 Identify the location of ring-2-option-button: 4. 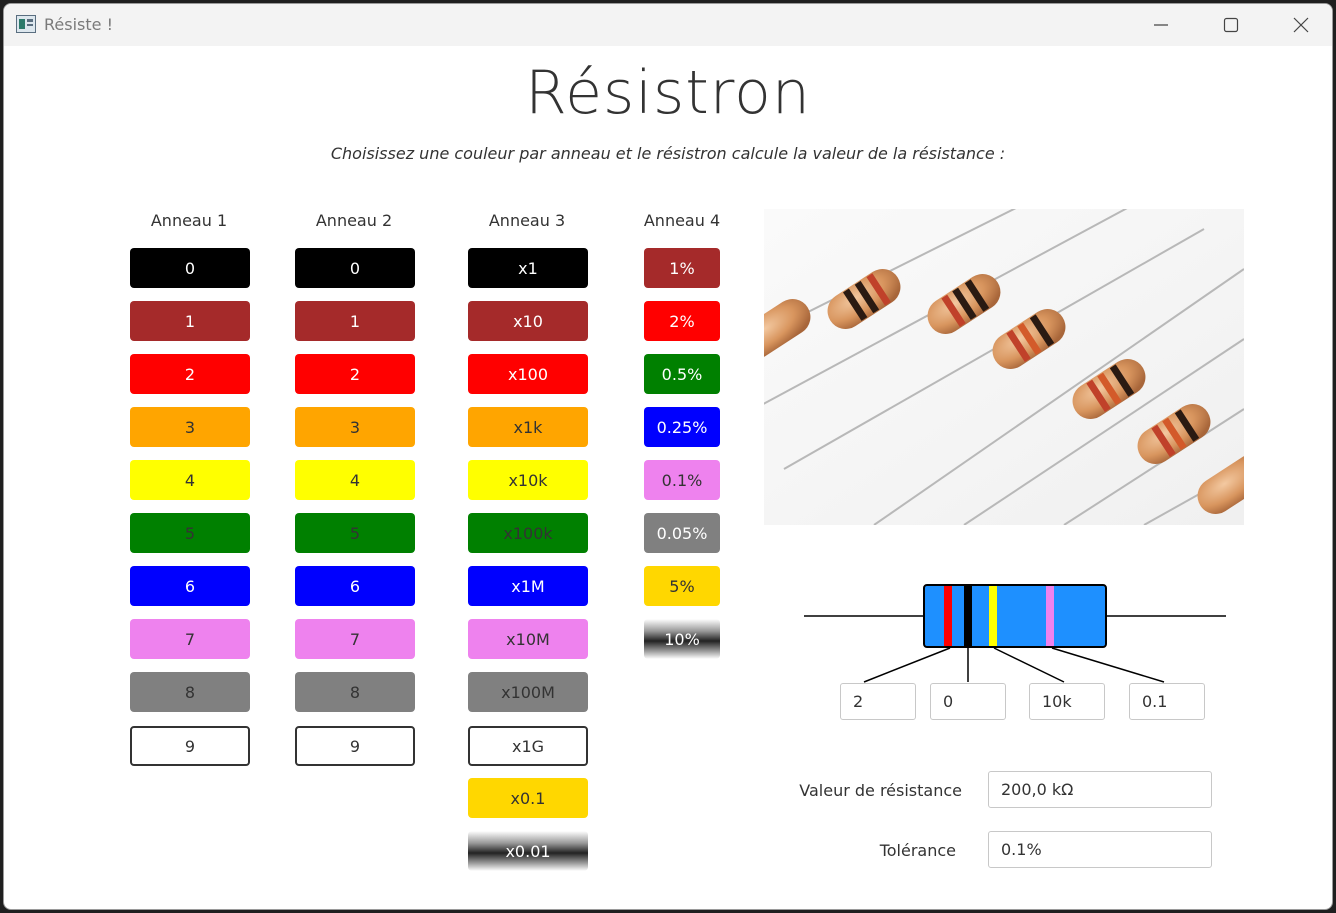
(355, 480).